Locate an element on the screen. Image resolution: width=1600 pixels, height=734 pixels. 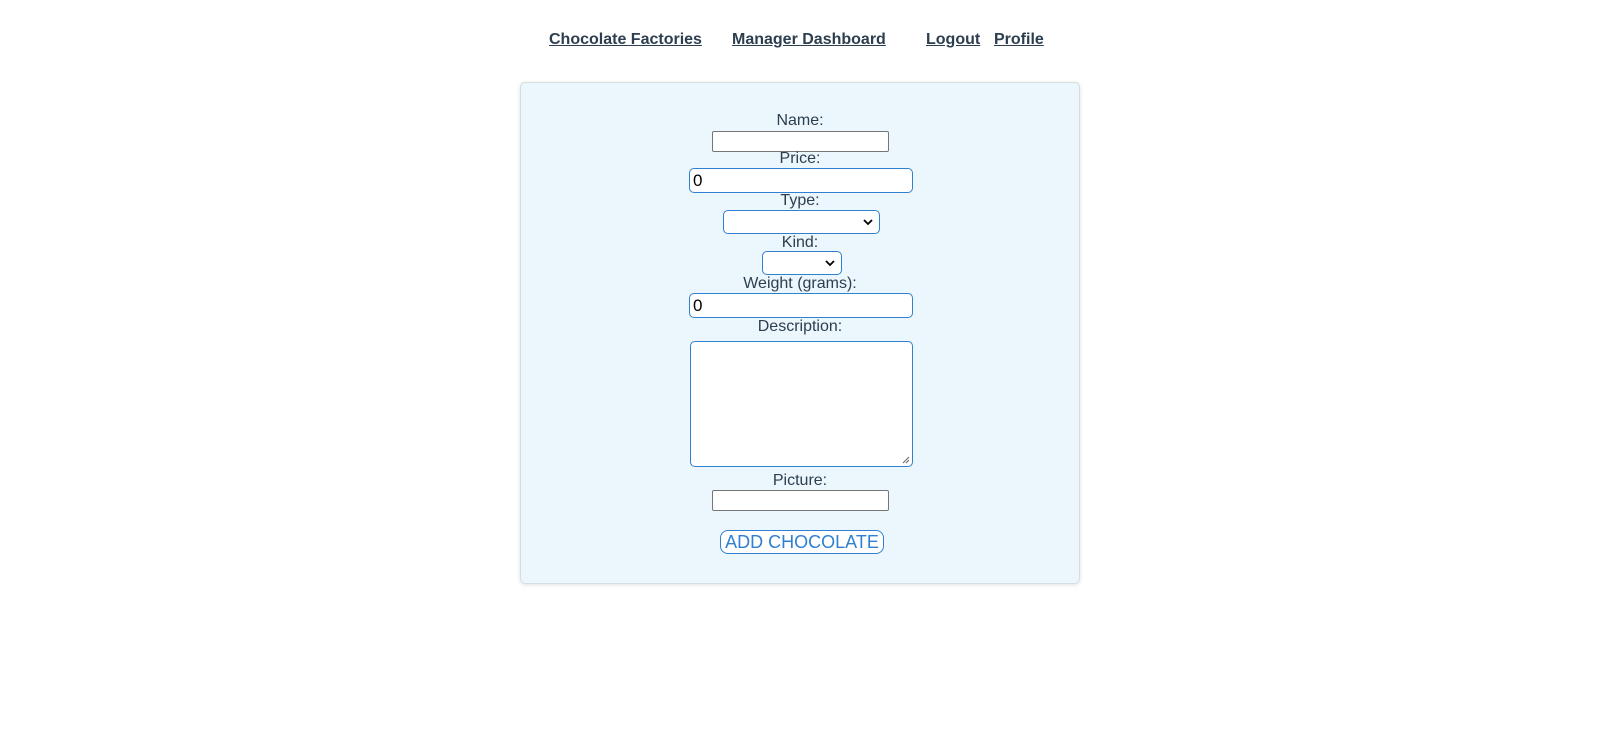
description-textarea is located at coordinates (801, 404).